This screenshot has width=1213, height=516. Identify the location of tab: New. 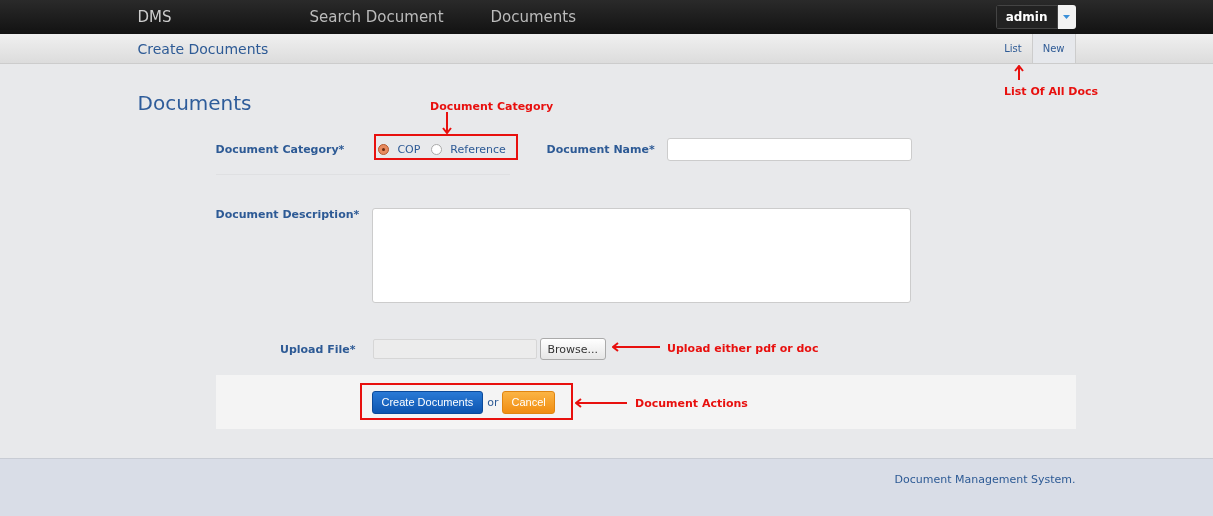
(1053, 48).